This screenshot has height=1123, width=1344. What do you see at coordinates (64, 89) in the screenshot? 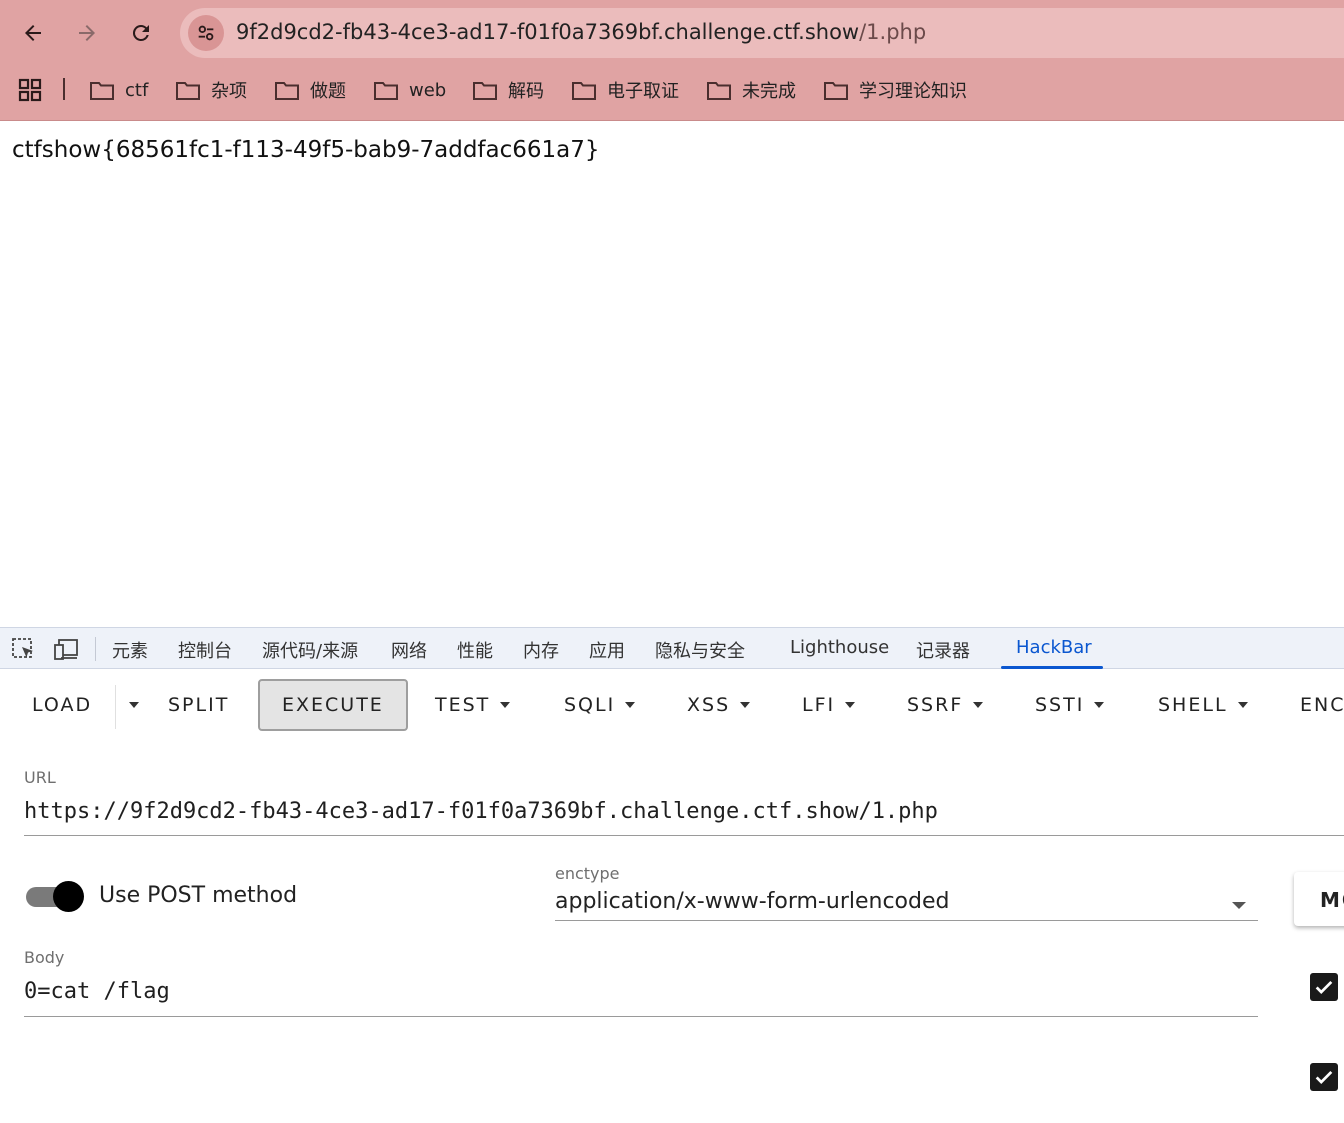
I see `bookmarks-separator` at bounding box center [64, 89].